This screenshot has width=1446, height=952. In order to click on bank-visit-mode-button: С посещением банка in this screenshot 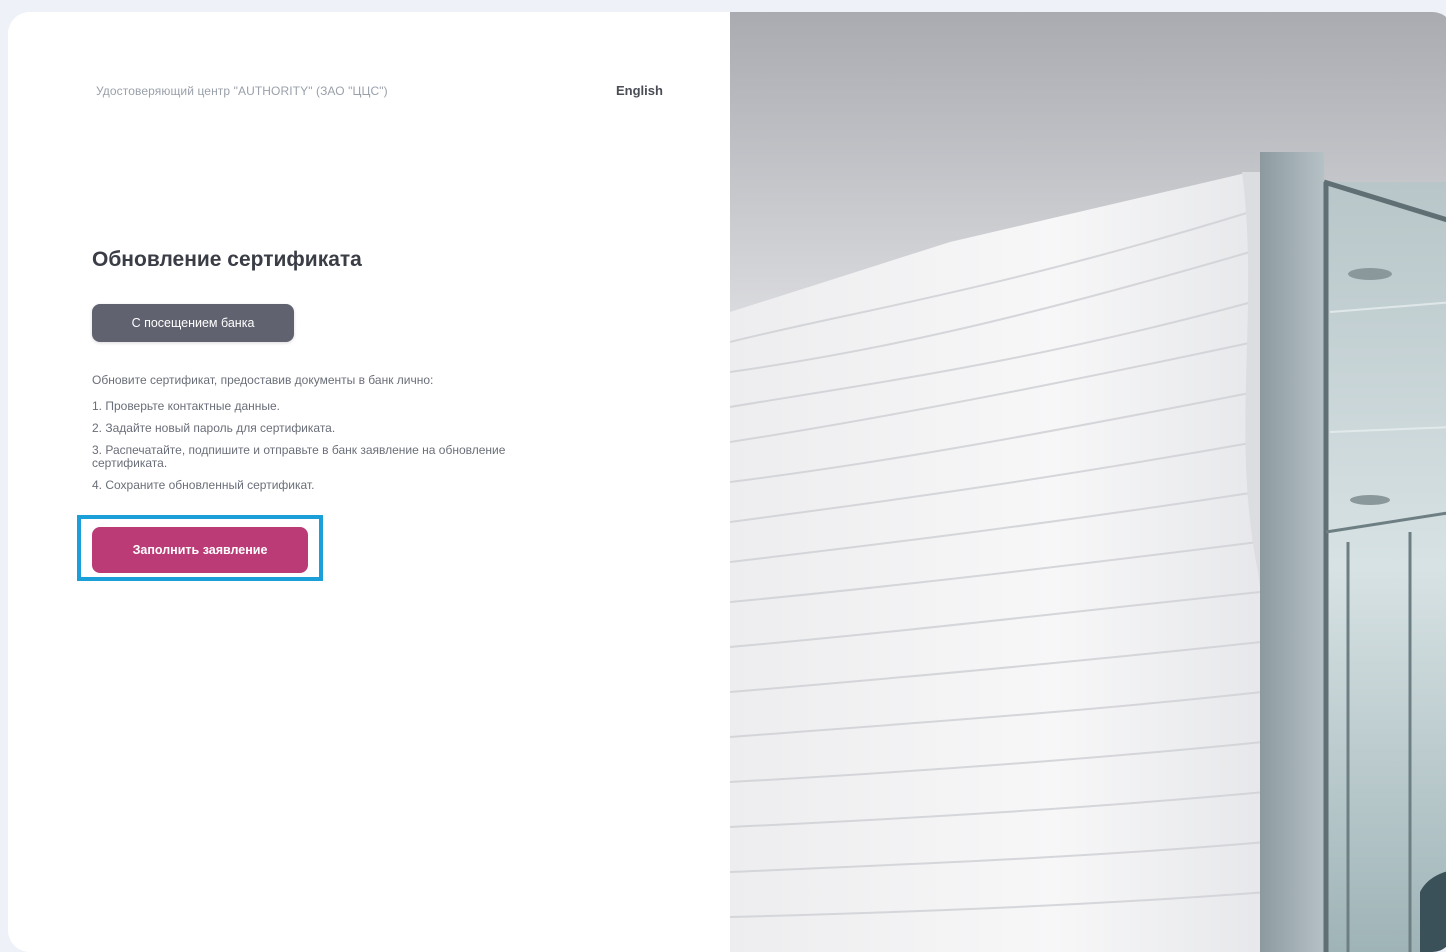, I will do `click(193, 323)`.